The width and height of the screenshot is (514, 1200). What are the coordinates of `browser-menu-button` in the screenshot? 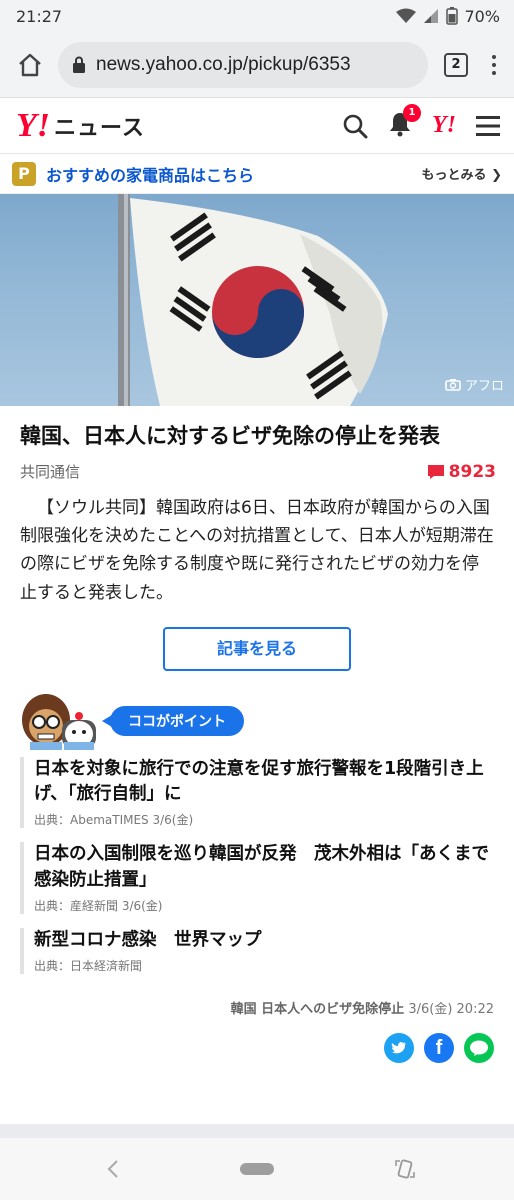 It's located at (494, 64).